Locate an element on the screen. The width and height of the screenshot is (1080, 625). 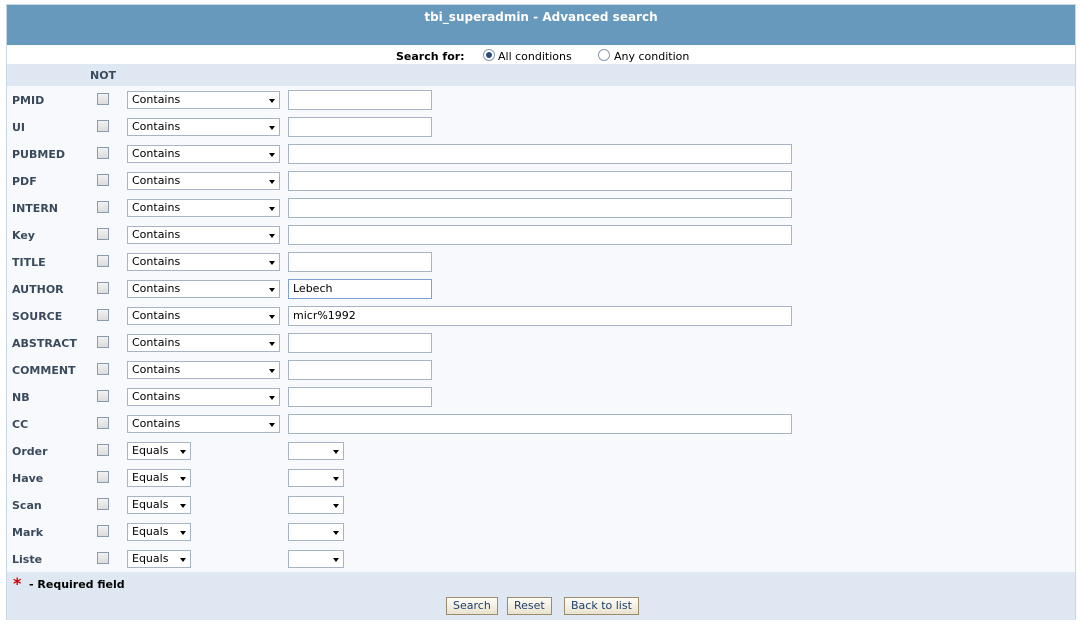
column-header-row: NOT is located at coordinates (541, 75).